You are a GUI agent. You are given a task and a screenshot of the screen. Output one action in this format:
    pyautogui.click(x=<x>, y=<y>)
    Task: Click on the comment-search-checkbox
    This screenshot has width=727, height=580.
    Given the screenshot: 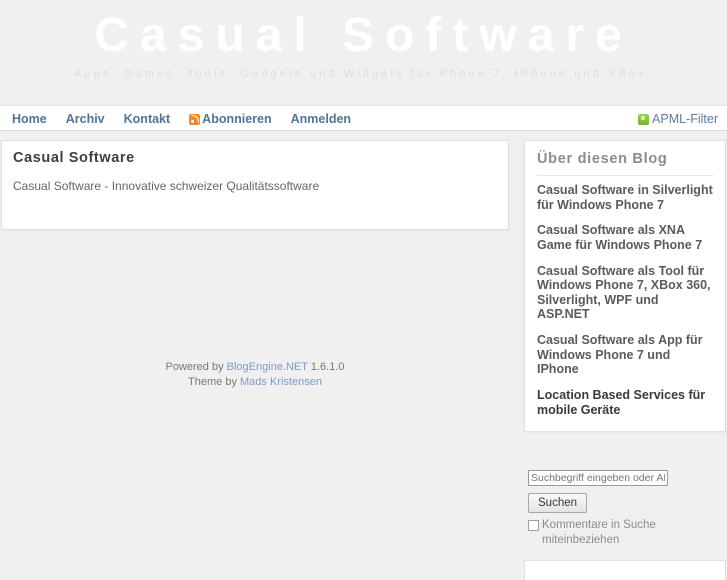 What is the action you would take?
    pyautogui.click(x=533, y=526)
    